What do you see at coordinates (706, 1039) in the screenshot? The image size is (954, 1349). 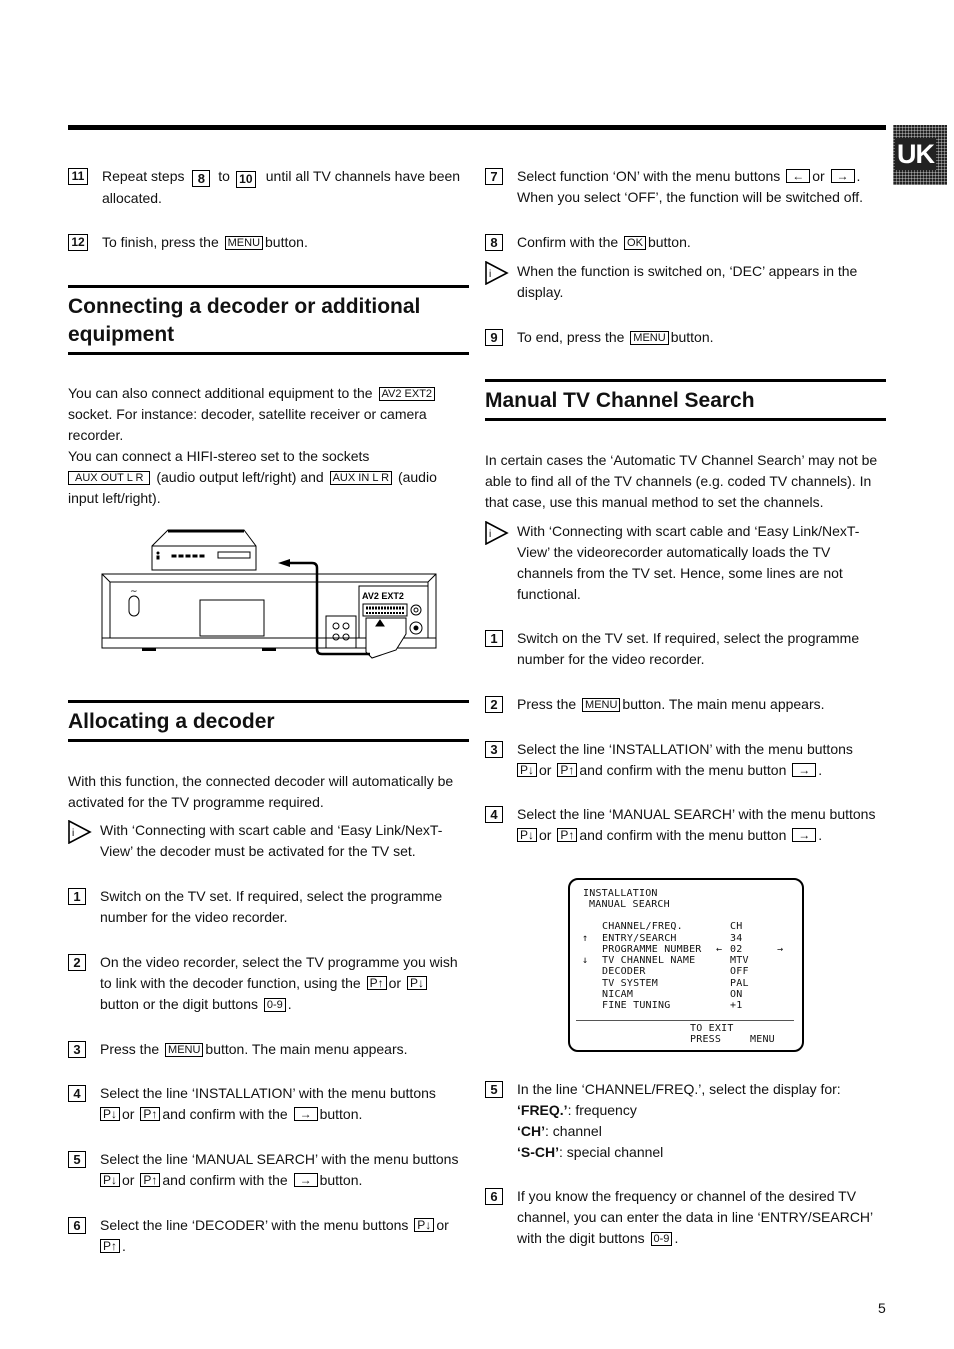 I see `osd-footer-press: PRESS` at bounding box center [706, 1039].